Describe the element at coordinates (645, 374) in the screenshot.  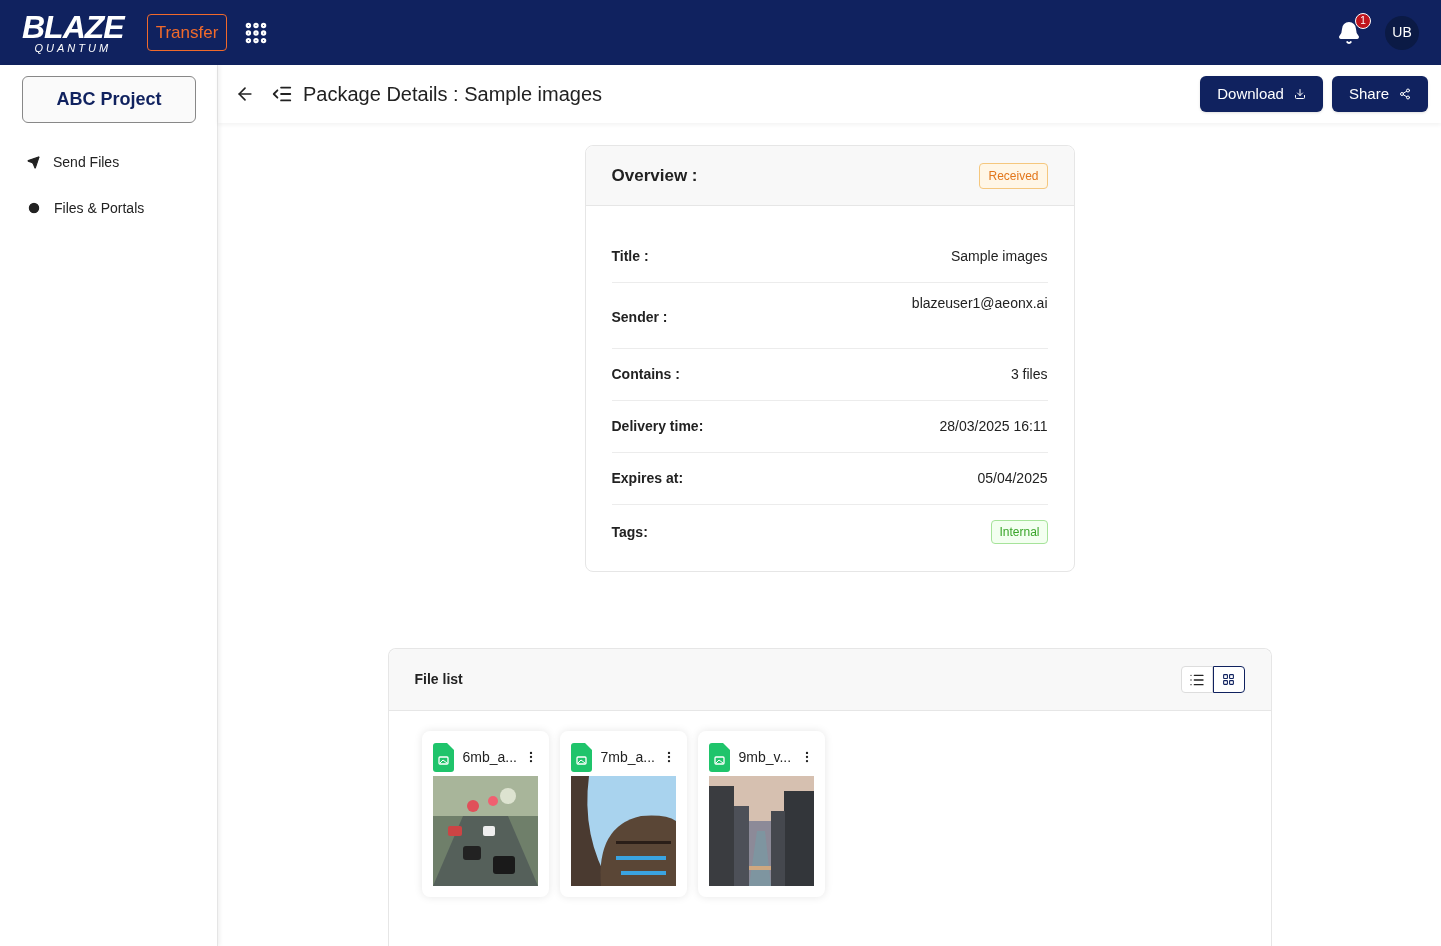
I see `field-label: Contains :` at that location.